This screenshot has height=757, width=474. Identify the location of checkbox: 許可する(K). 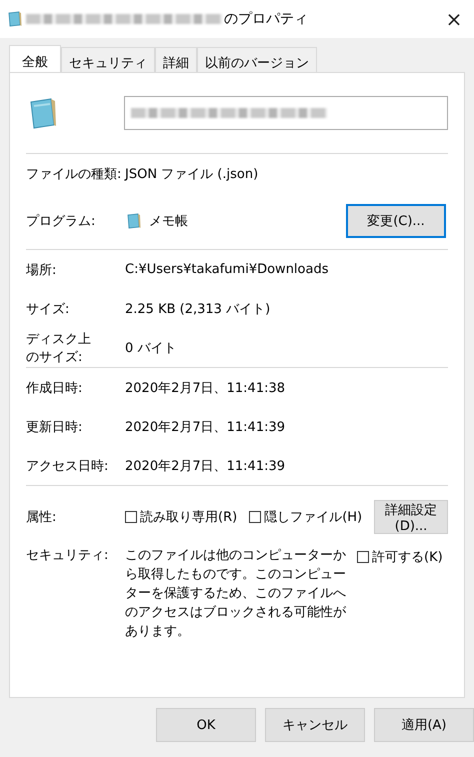
(400, 557).